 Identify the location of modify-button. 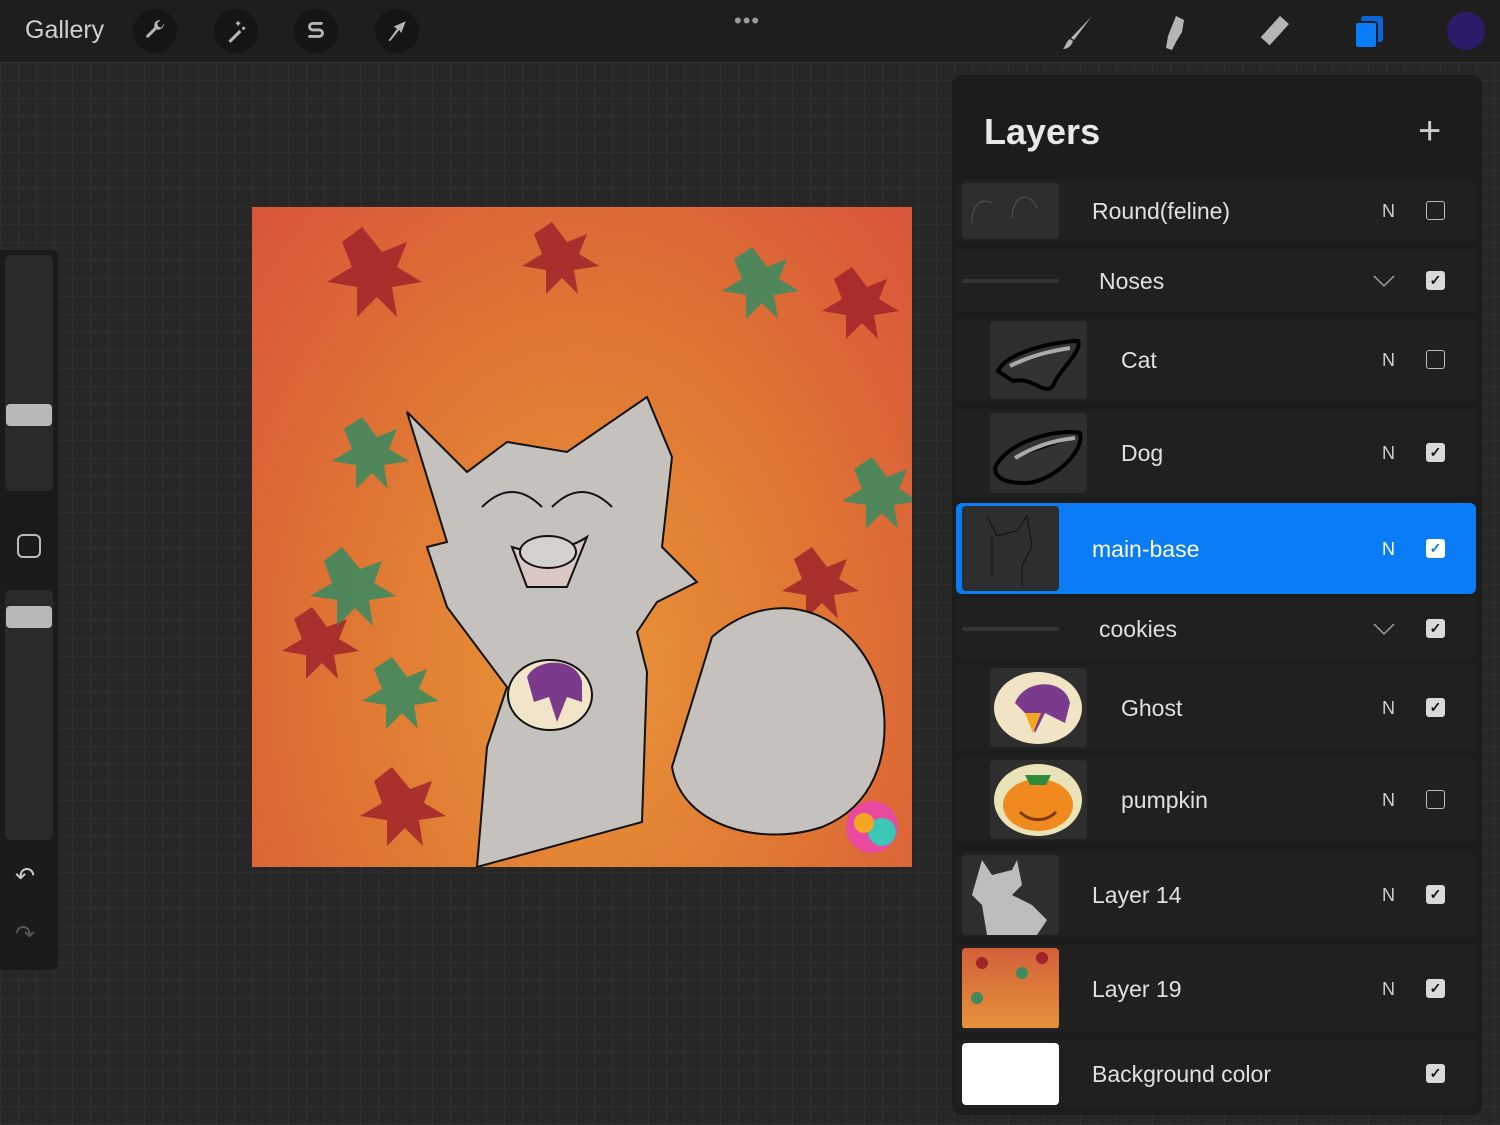
(29, 546).